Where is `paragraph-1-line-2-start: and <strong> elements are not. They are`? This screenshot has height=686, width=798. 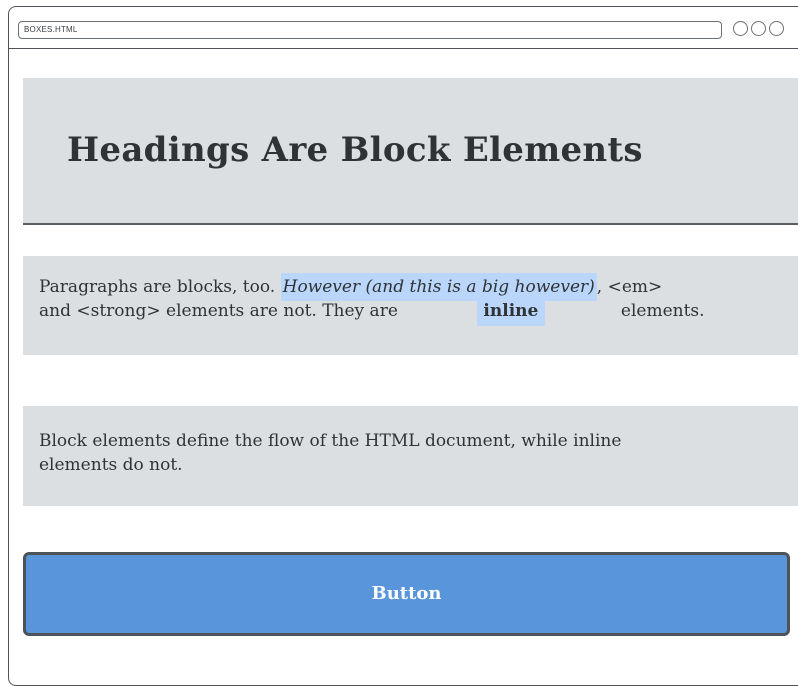 paragraph-1-line-2-start: and <strong> elements are not. They are is located at coordinates (218, 311).